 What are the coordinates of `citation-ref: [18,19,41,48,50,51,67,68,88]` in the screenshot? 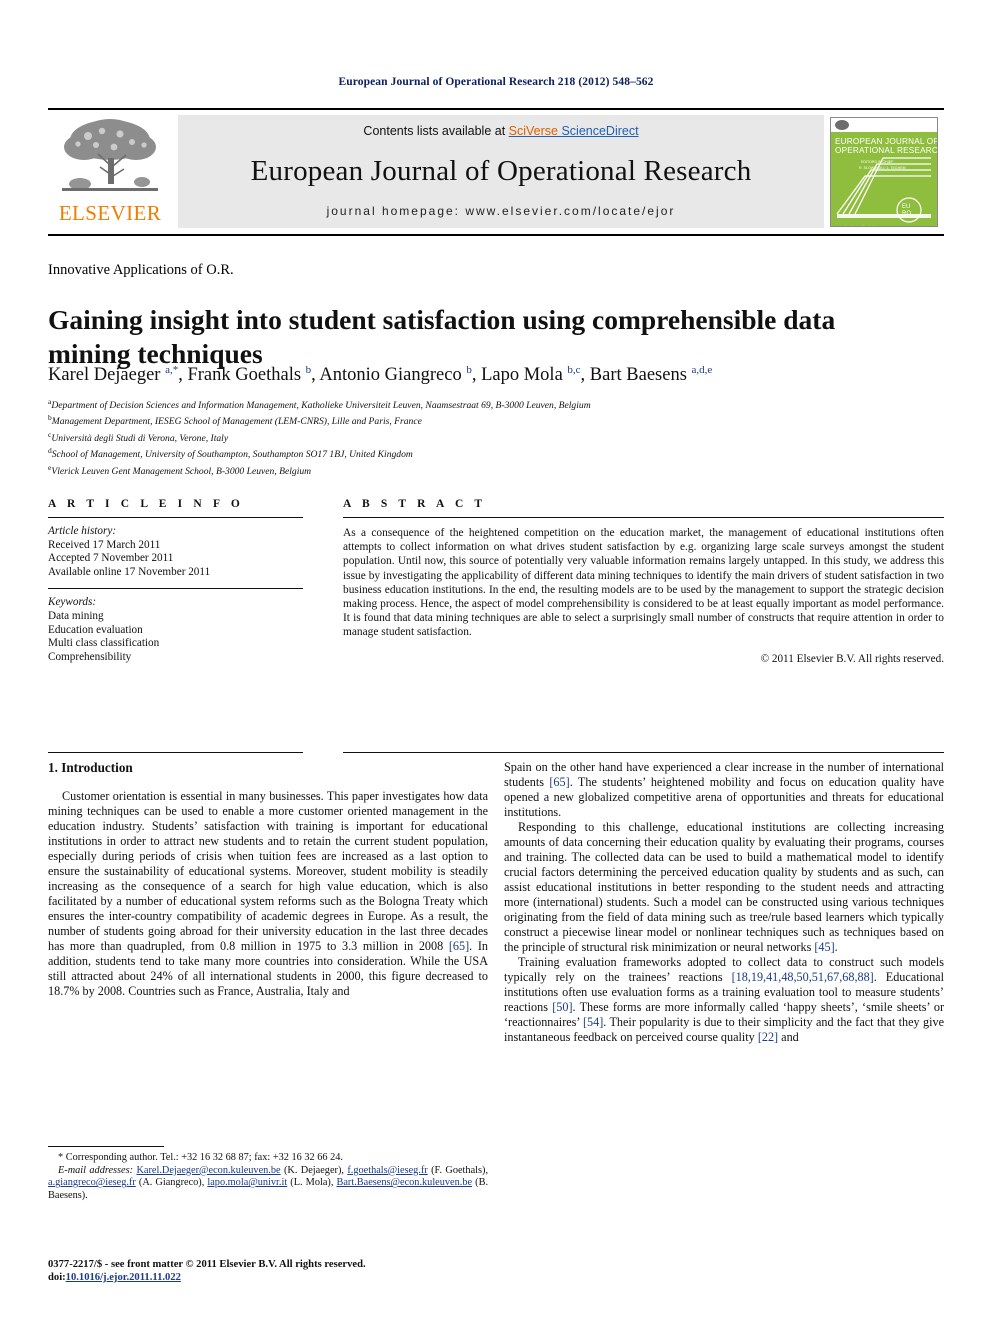 It's located at (803, 977).